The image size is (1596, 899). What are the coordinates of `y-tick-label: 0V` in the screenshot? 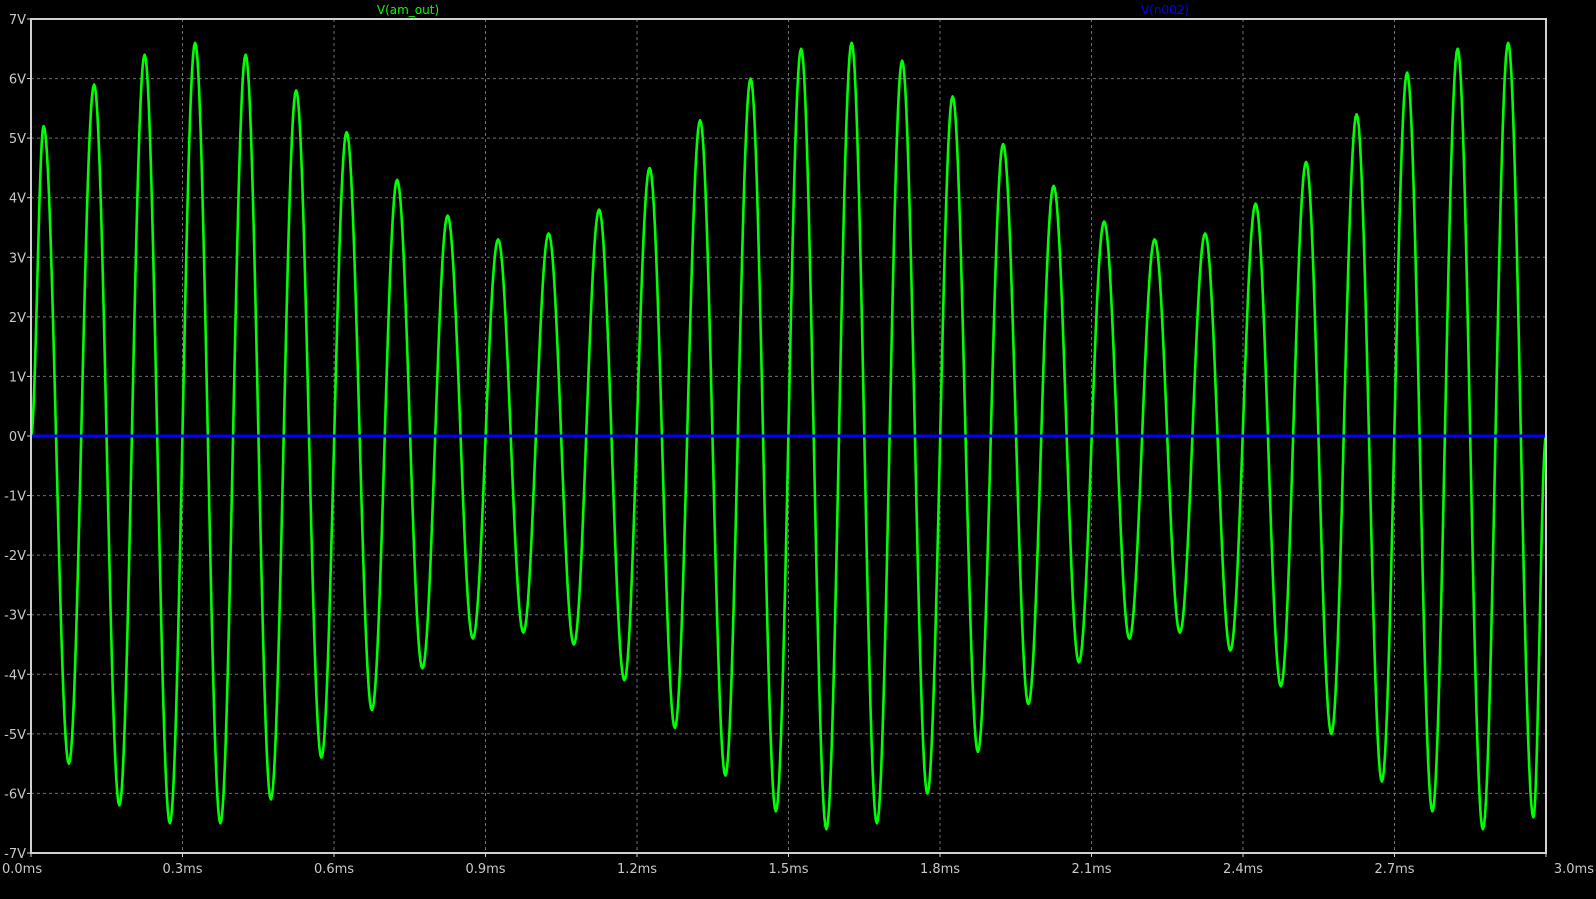 It's located at (17, 437).